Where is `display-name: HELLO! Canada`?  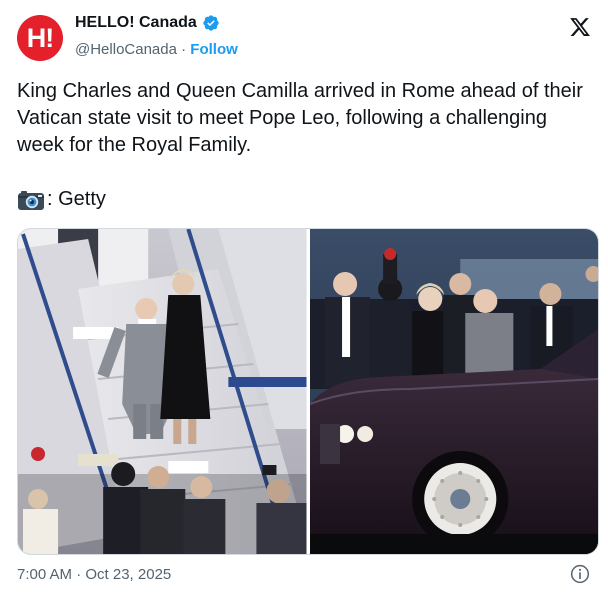 display-name: HELLO! Canada is located at coordinates (136, 23).